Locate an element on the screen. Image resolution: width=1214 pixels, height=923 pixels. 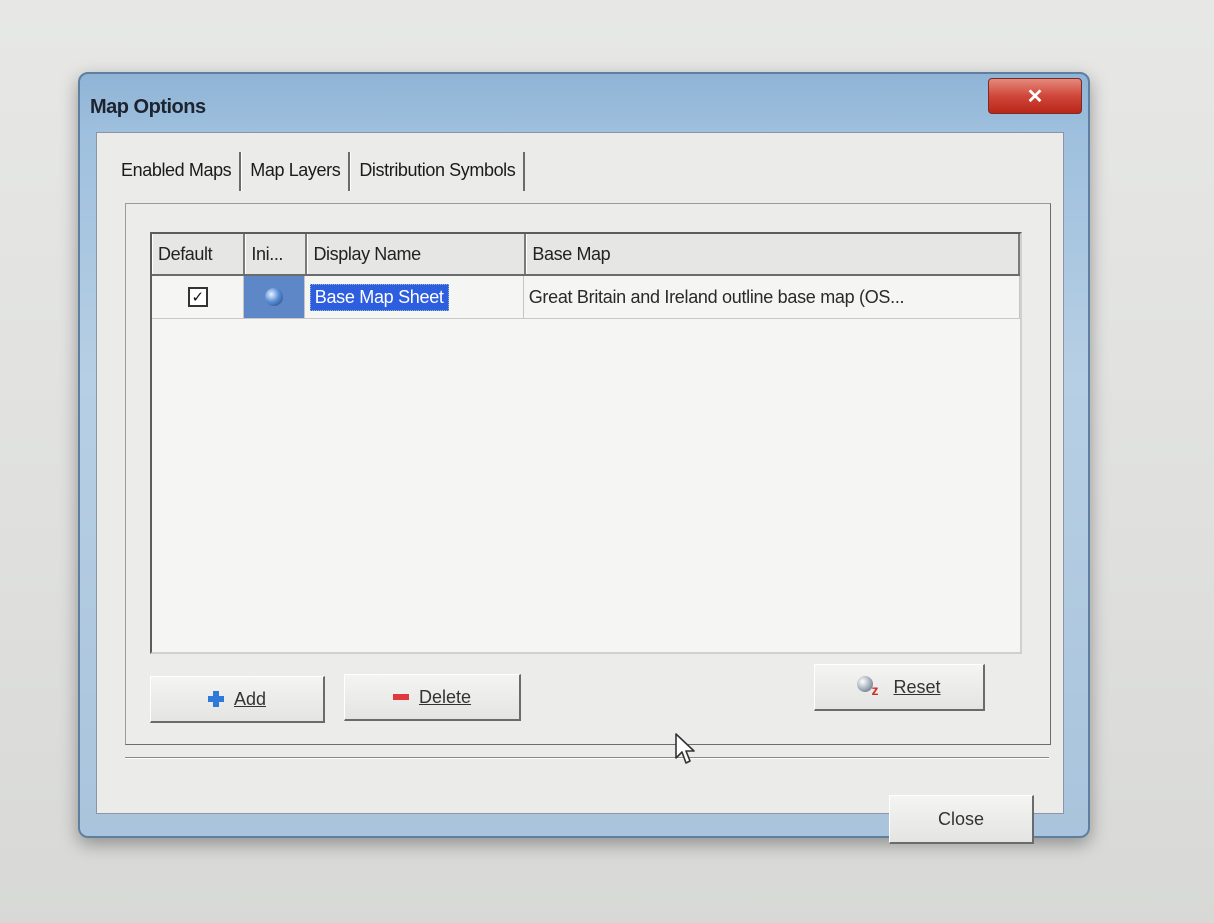
ini-cell is located at coordinates (274, 297).